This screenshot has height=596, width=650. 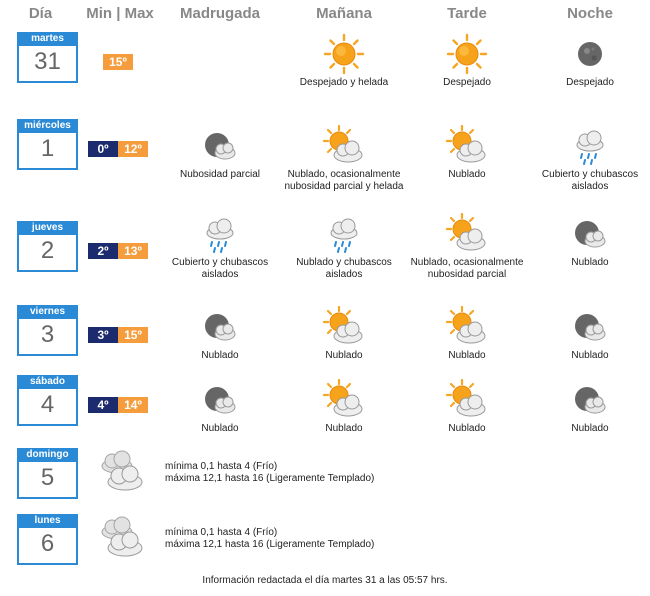 What do you see at coordinates (47, 543) in the screenshot?
I see `calendar-day-number: 6` at bounding box center [47, 543].